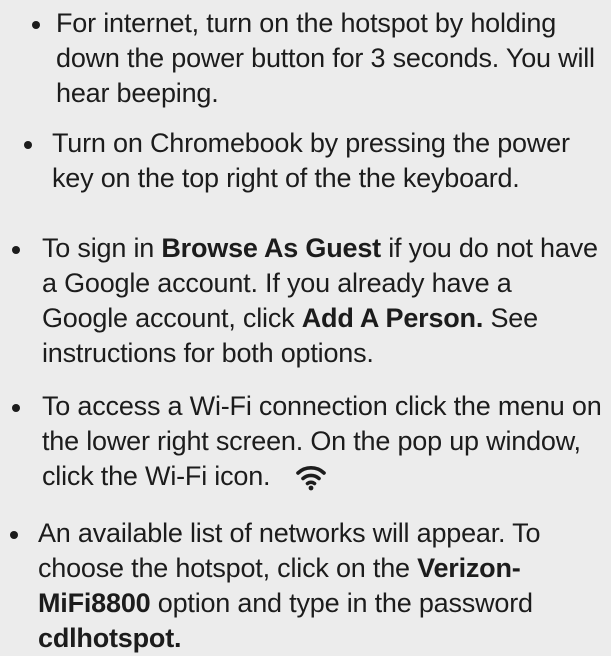 This screenshot has width=611, height=656. I want to click on wifi-icon, so click(311, 477).